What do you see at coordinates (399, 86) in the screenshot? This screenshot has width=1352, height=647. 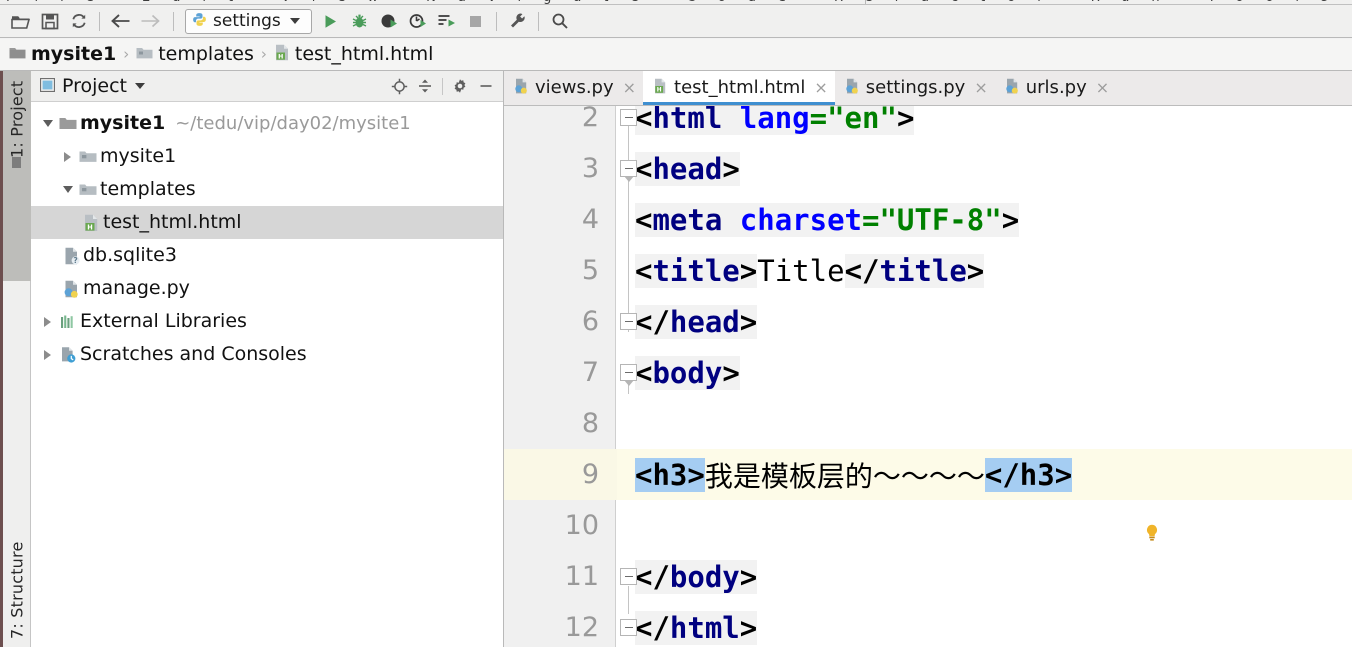 I see `select-opened-file-icon` at bounding box center [399, 86].